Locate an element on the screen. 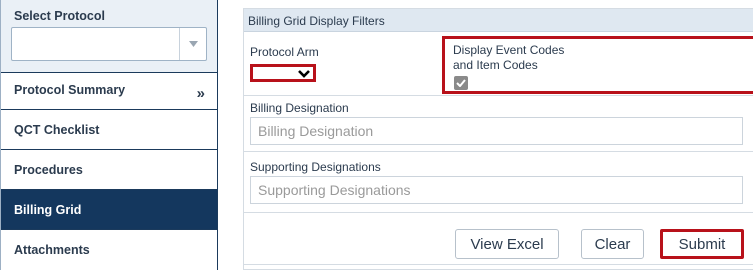 This screenshot has height=270, width=753. checkmark-icon is located at coordinates (461, 83).